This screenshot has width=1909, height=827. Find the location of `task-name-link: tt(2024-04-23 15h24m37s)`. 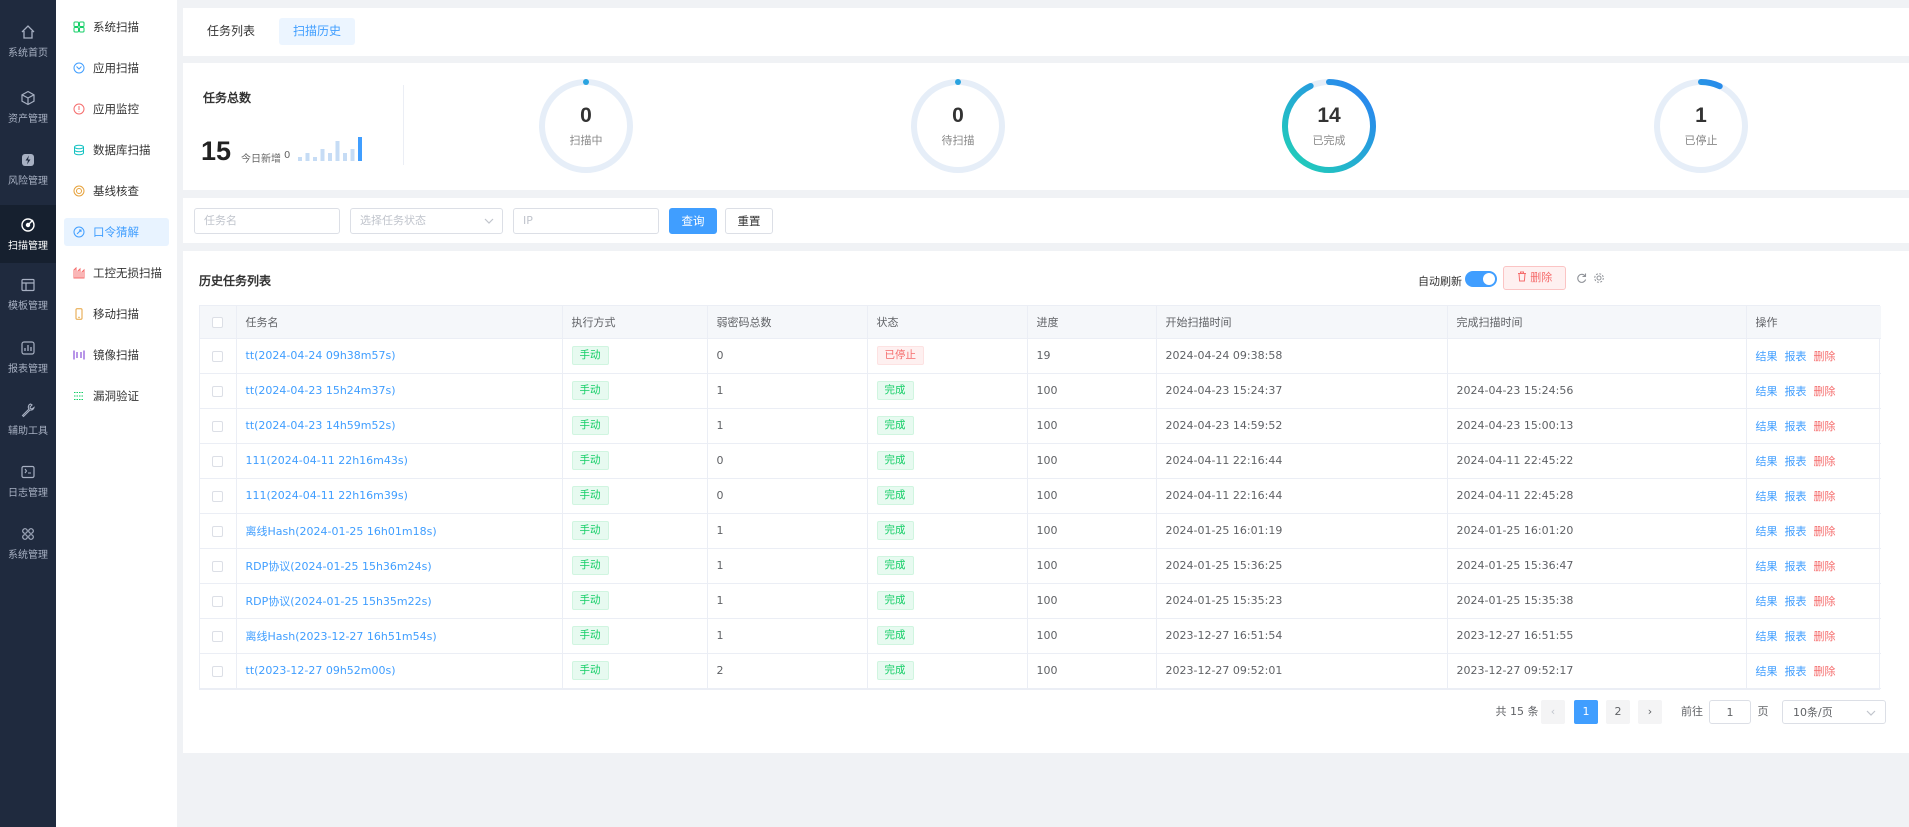

task-name-link: tt(2024-04-23 15h24m37s) is located at coordinates (321, 390).